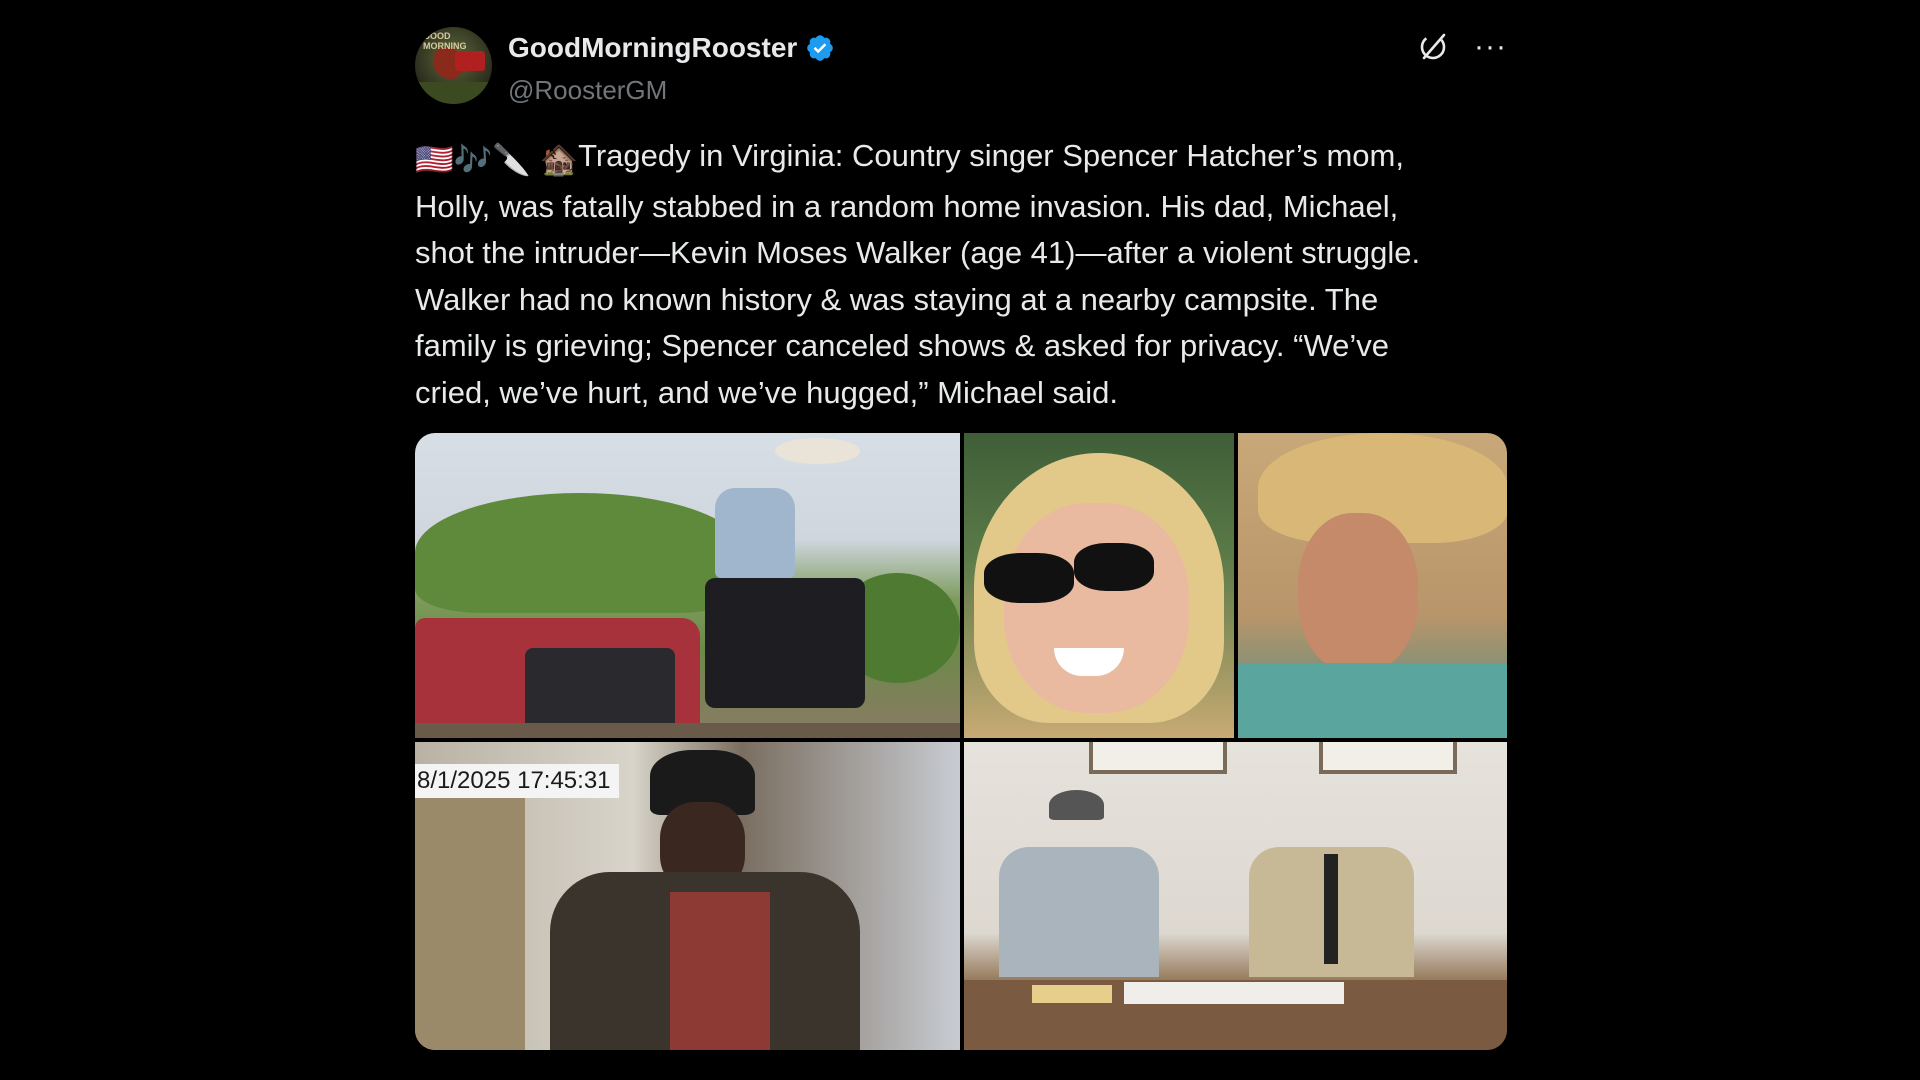 This screenshot has width=1920, height=1080. What do you see at coordinates (1461, 47) in the screenshot?
I see `tweet-actions-top: ···` at bounding box center [1461, 47].